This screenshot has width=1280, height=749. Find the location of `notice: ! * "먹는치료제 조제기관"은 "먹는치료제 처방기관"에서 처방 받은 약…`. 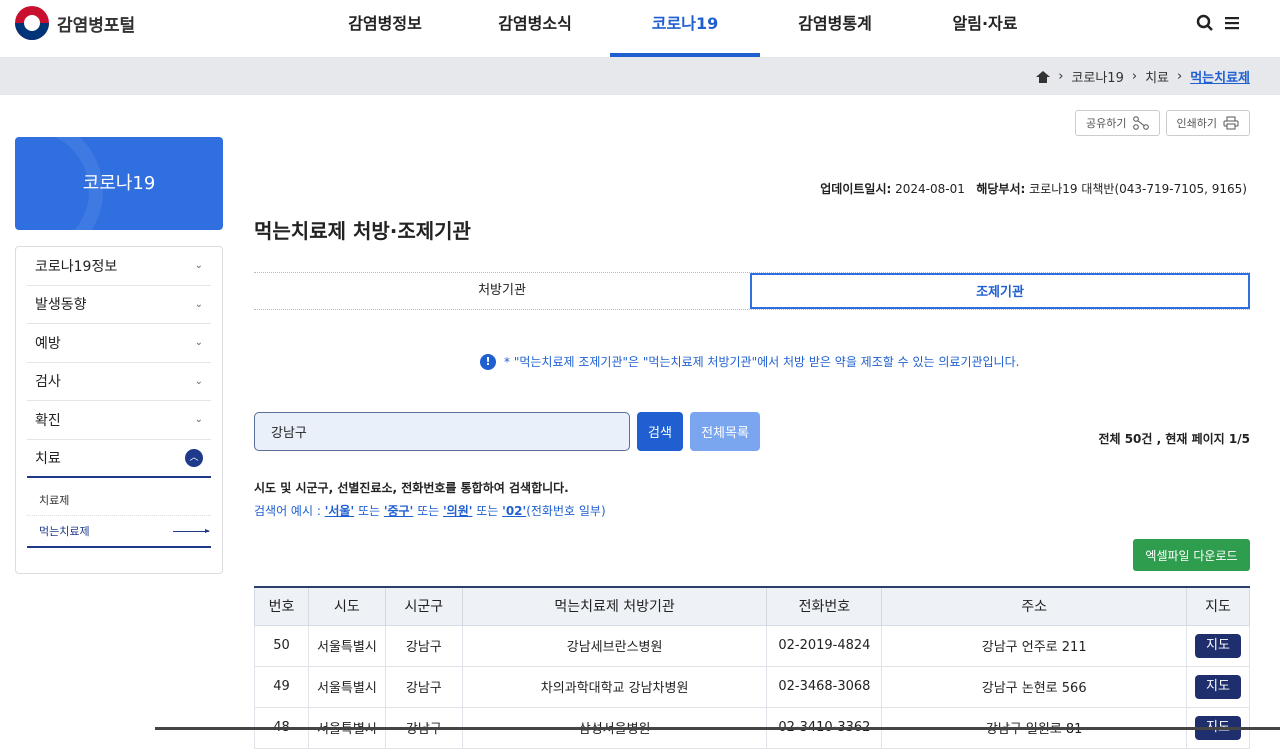

notice: ! * "먹는치료제 조제기관"은 "먹는치료제 처방기관"에서 처방 받은 약… is located at coordinates (749, 361).